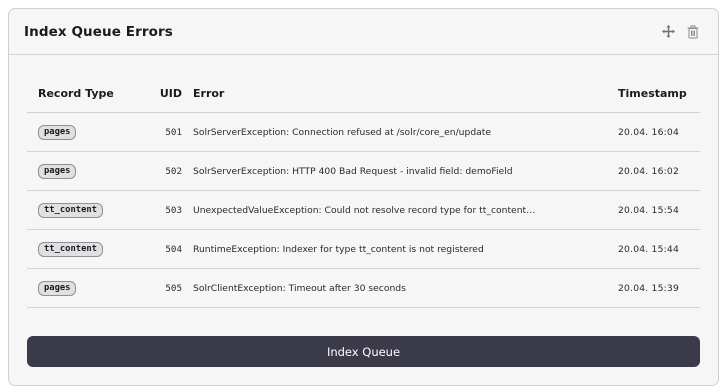 The height and width of the screenshot is (392, 726). I want to click on table-header-row: Record Type UID Error Timestamp, so click(363, 94).